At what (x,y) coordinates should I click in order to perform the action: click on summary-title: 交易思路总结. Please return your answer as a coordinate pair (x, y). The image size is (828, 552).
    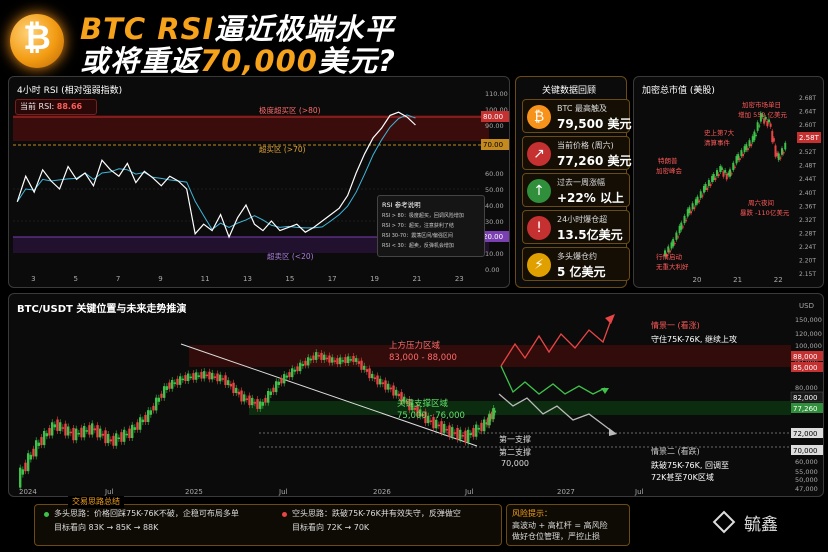
    Looking at the image, I should click on (96, 502).